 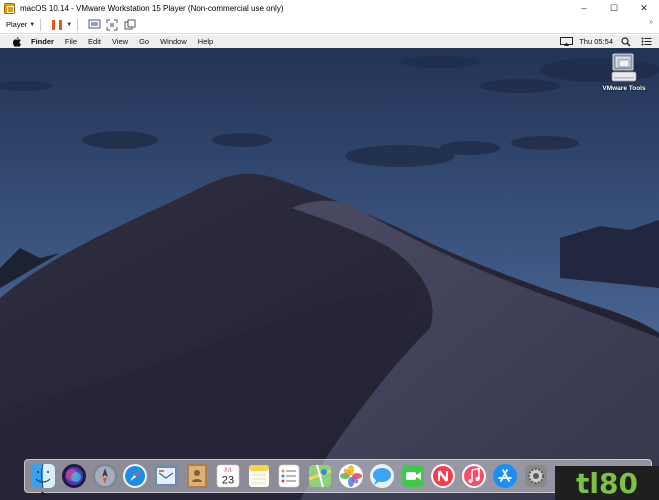 I want to click on menu-go: Go, so click(x=144, y=41).